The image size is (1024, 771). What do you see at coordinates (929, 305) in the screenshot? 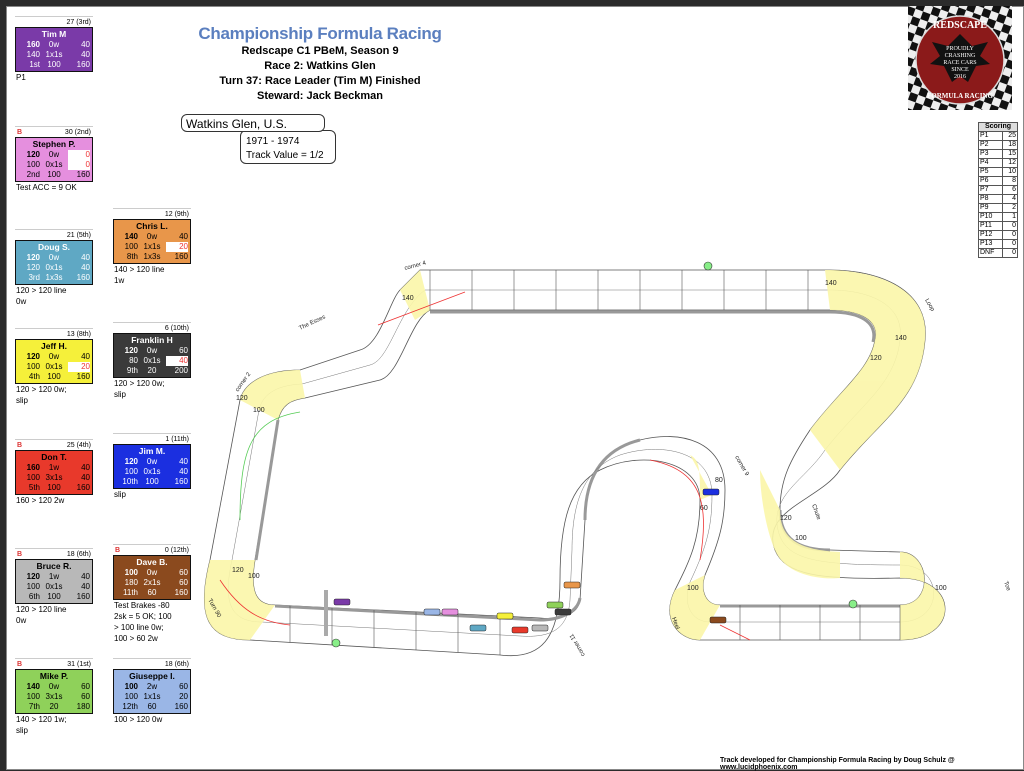
I see `corner-label: Loop` at bounding box center [929, 305].